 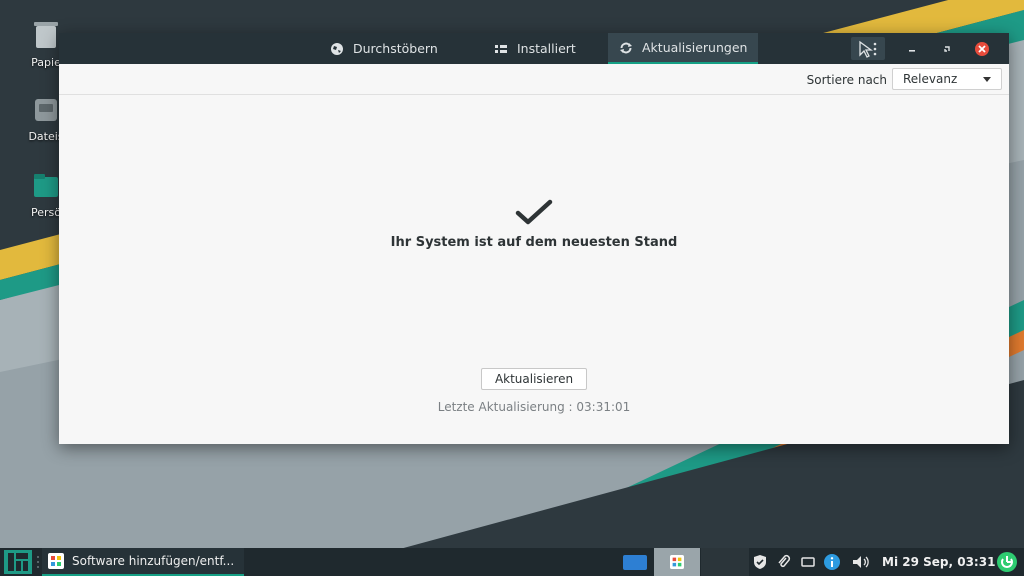 I want to click on refresh-button: Aktualisieren, so click(x=534, y=379).